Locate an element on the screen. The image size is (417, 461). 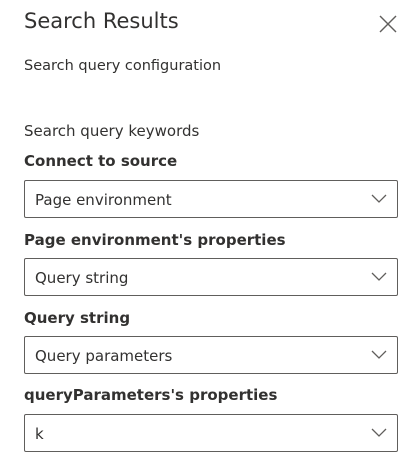
query-parameters-properties-label: queryParameters's properties is located at coordinates (151, 395).